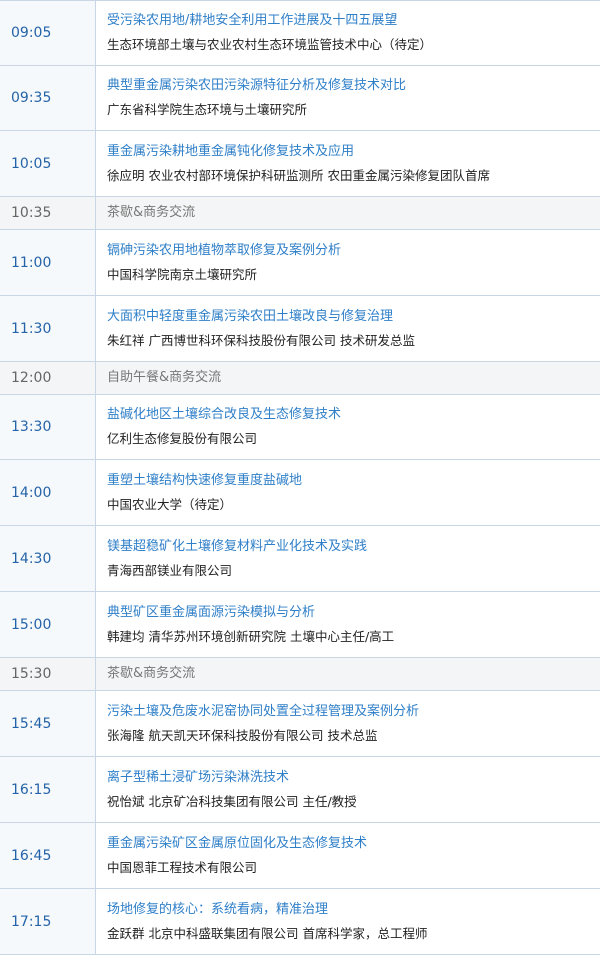 The width and height of the screenshot is (600, 955). I want to click on break-row: 10:35 茶歇&商务交流, so click(300, 213).